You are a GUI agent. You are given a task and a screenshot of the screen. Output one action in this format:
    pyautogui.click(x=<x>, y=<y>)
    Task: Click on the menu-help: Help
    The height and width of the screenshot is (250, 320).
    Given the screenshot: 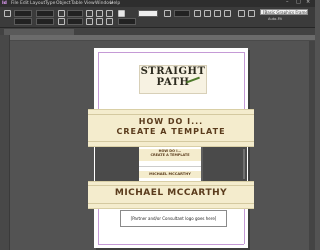 What is the action you would take?
    pyautogui.click(x=115, y=3)
    